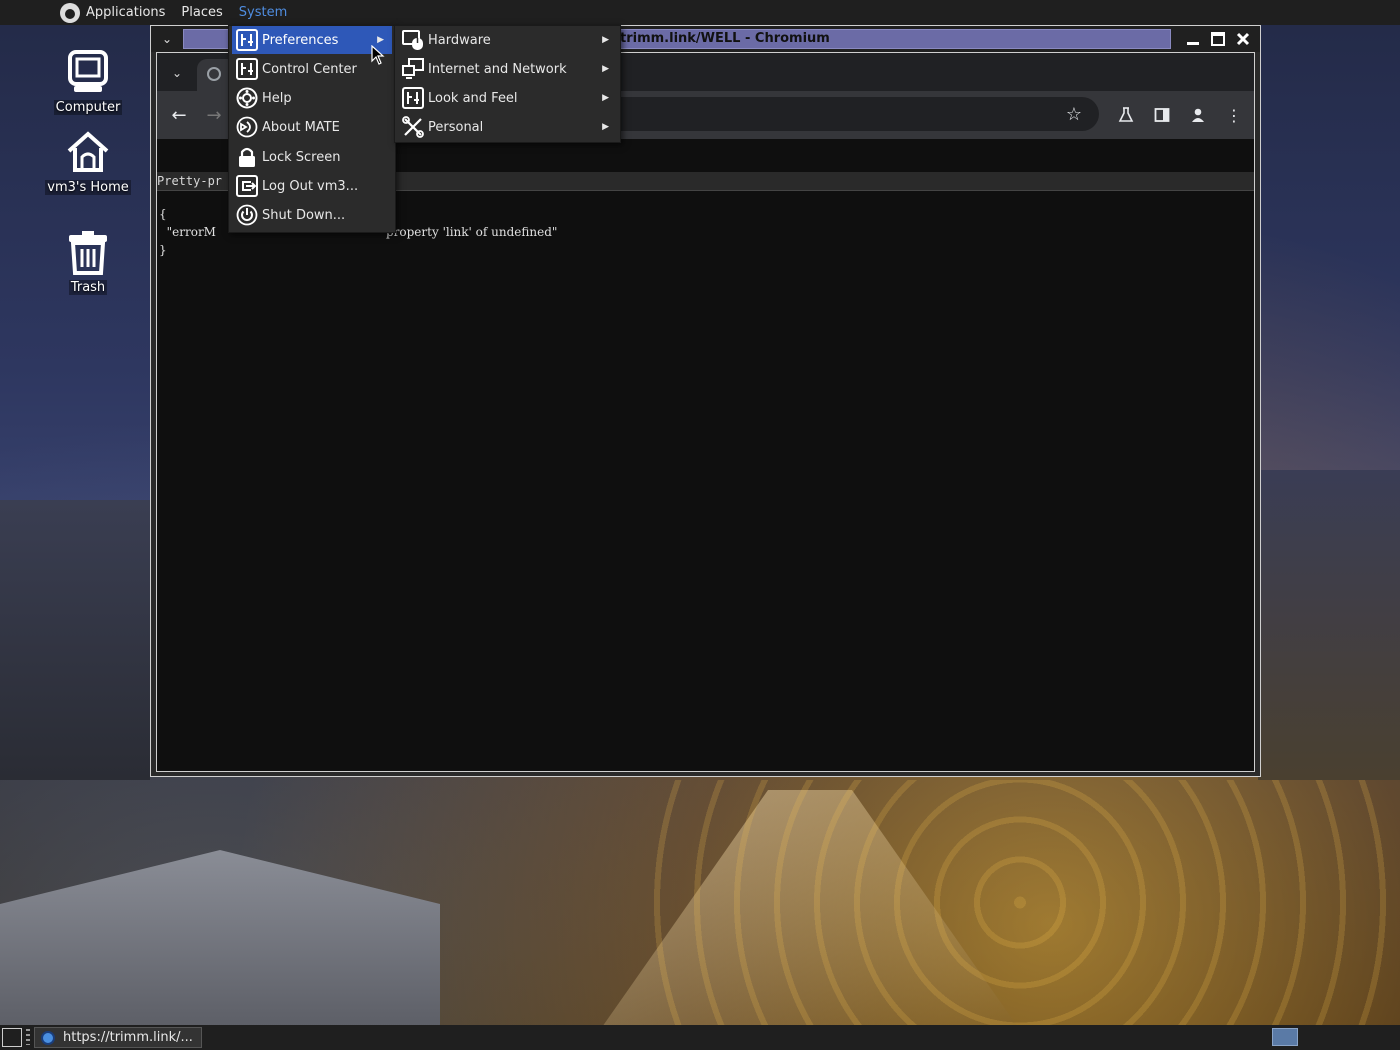 This screenshot has height=1050, width=1400. I want to click on menu-item-label: Look and Feel, so click(473, 98).